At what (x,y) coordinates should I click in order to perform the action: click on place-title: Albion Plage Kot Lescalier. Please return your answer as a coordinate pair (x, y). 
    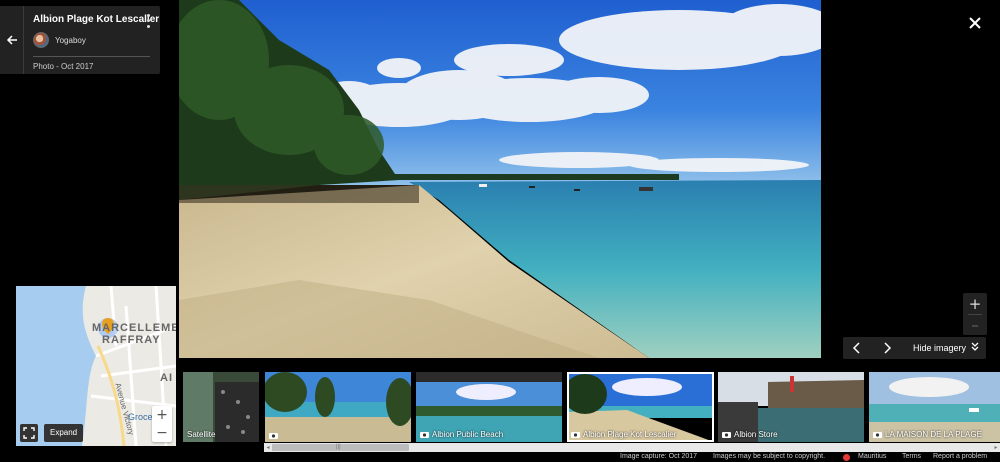
    Looking at the image, I should click on (96, 19).